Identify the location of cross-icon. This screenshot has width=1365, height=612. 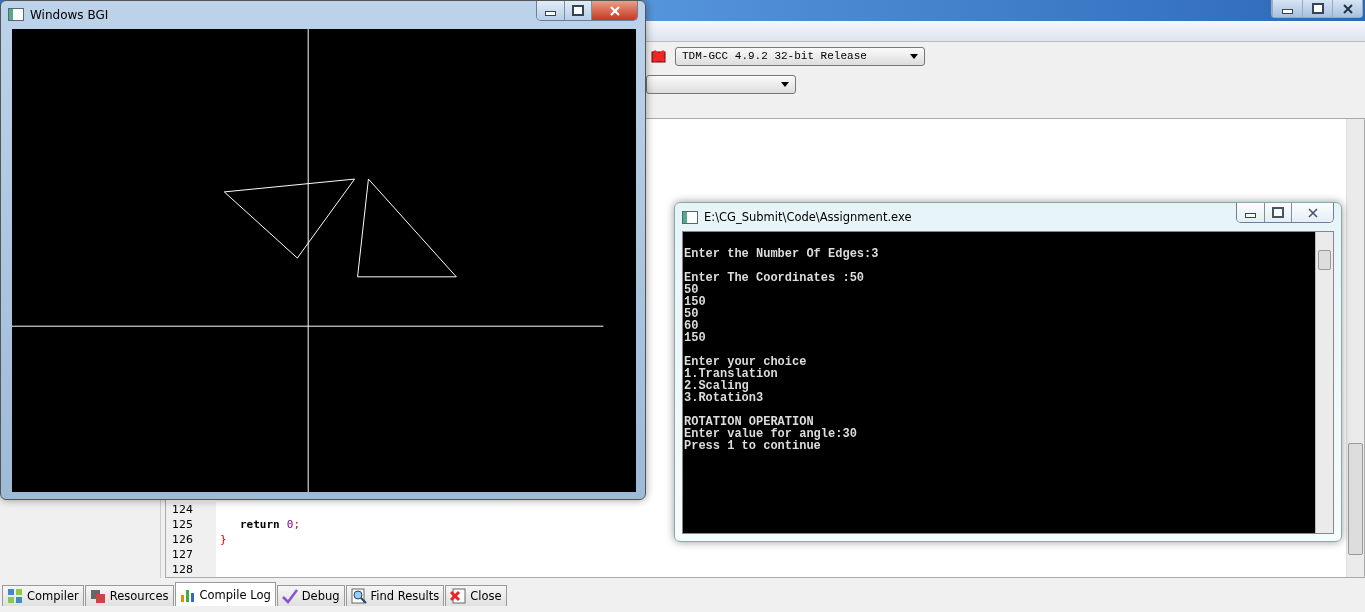
(659, 56).